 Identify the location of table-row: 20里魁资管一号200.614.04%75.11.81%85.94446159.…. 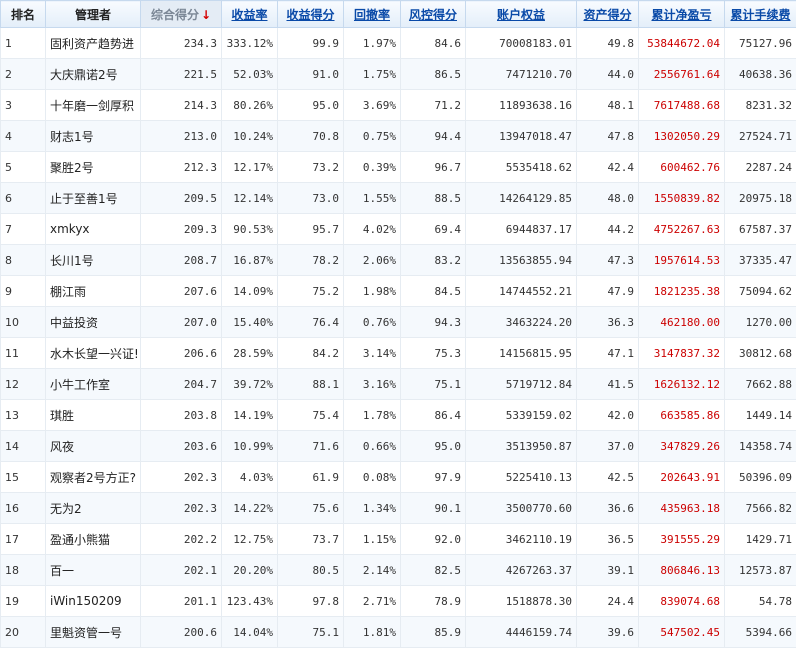
(398, 632).